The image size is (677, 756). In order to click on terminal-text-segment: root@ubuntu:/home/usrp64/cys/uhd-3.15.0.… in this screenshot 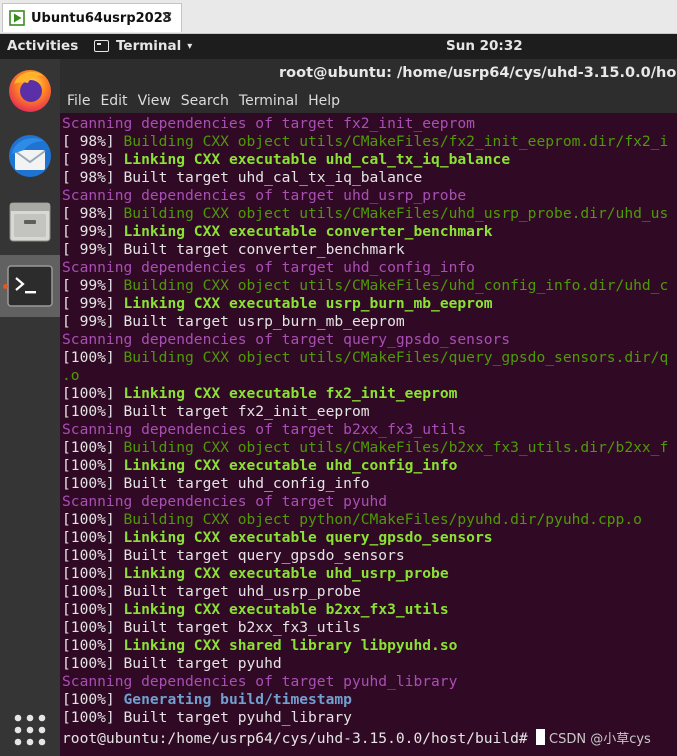, I will do `click(299, 738)`.